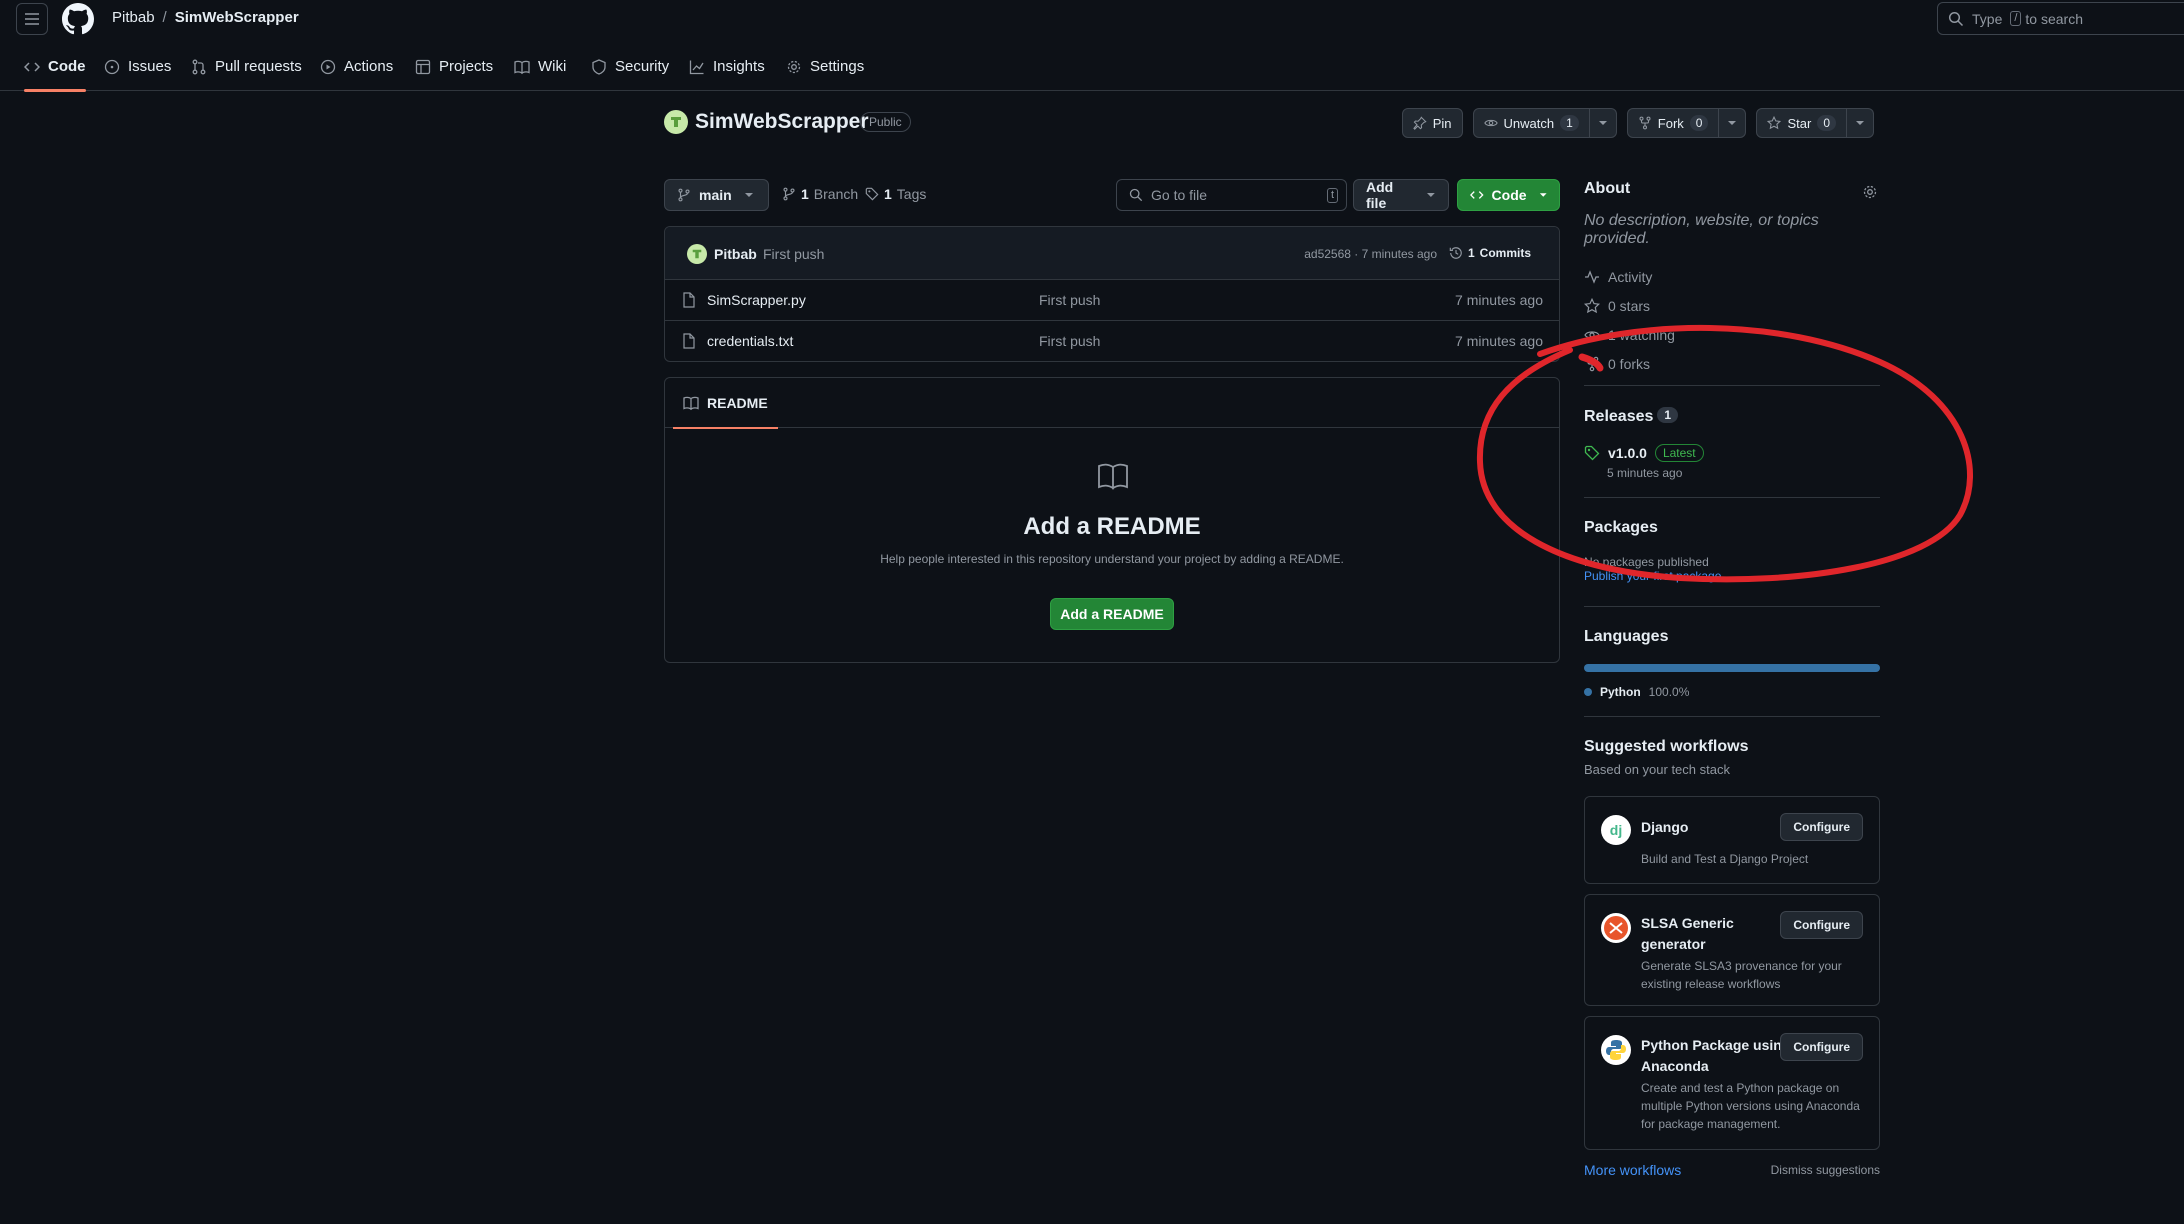 This screenshot has height=1224, width=2184. Describe the element at coordinates (689, 300) in the screenshot. I see `file-icon` at that location.